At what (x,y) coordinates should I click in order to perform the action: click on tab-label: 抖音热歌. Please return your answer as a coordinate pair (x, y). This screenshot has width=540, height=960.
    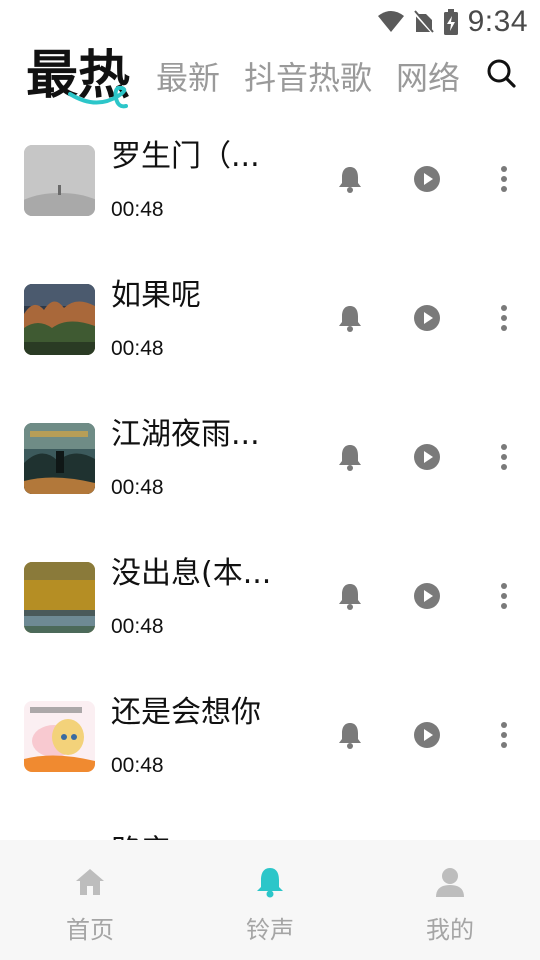
    Looking at the image, I should click on (308, 78).